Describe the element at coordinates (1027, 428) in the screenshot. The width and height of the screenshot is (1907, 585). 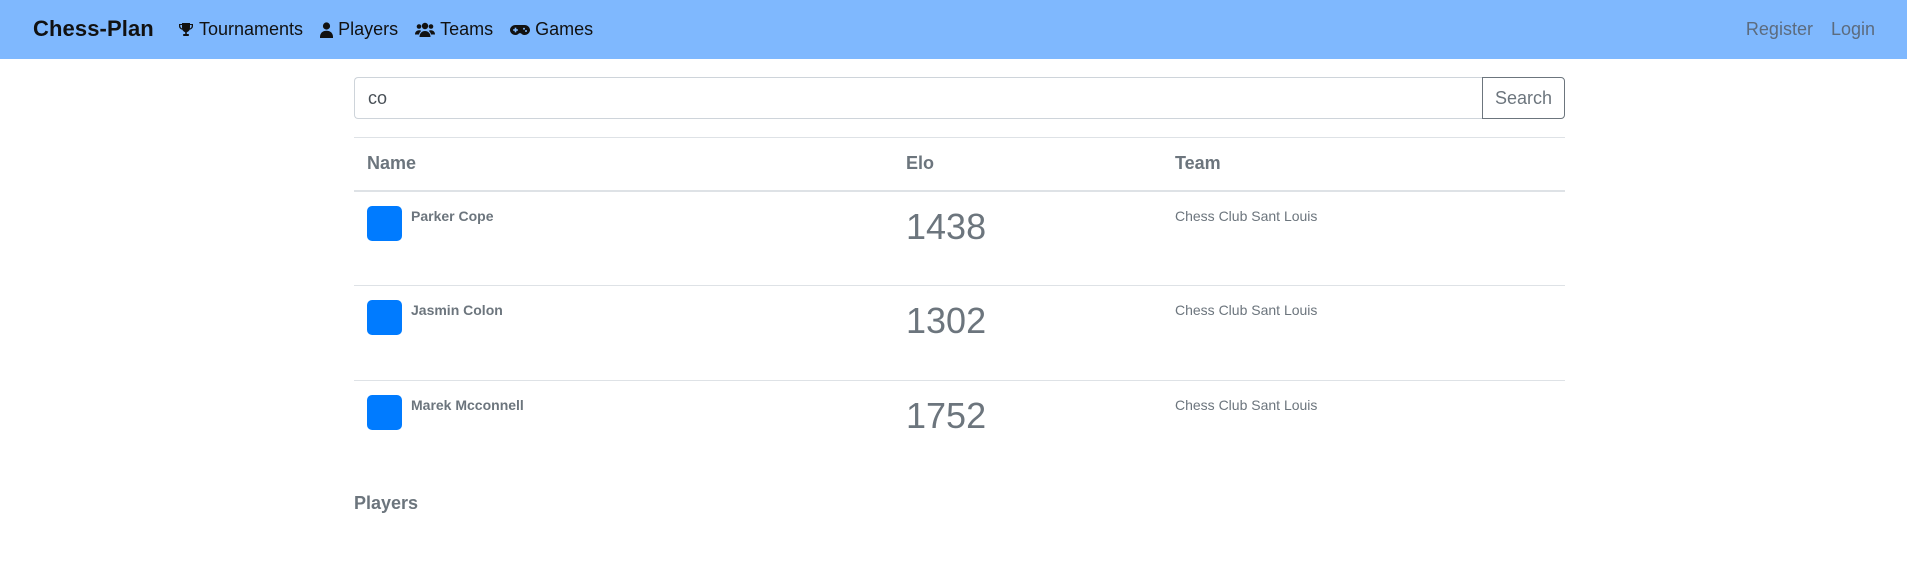
I see `elo-cell: 1752` at that location.